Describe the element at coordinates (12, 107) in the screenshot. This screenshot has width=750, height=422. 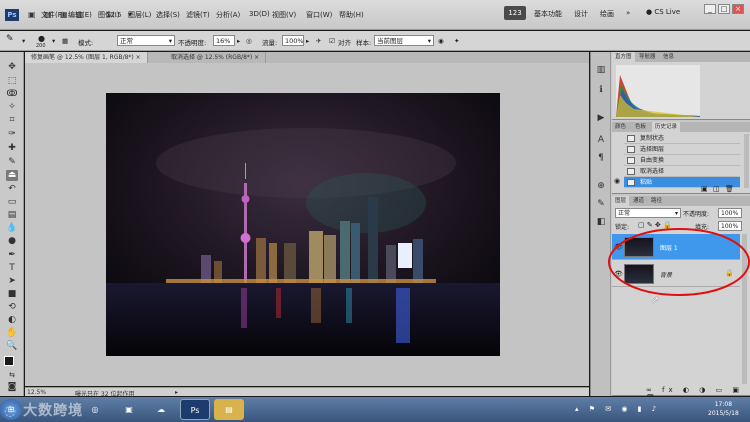
I see `quick-select-icon: ✧` at that location.